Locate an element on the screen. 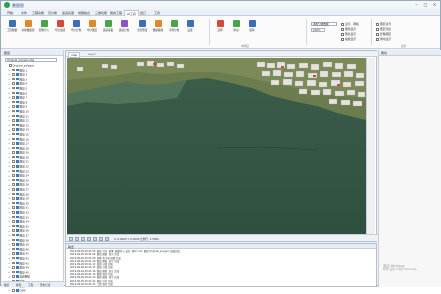 This screenshot has height=294, width=441. panel-tab: 属性 is located at coordinates (18, 285).